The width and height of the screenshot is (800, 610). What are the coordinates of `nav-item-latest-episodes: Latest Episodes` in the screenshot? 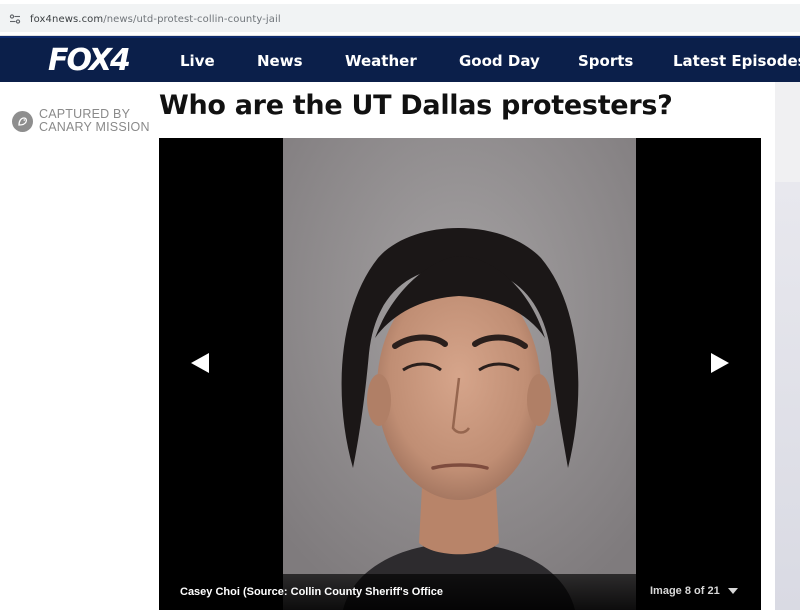 It's located at (736, 61).